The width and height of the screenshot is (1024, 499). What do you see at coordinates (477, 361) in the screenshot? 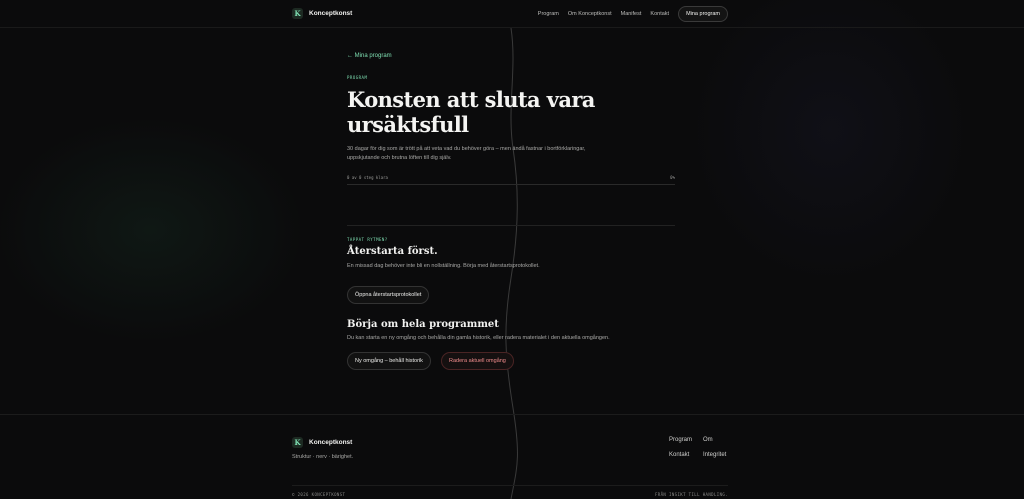
I see `delete-round-button: Radera aktuell omgång` at bounding box center [477, 361].